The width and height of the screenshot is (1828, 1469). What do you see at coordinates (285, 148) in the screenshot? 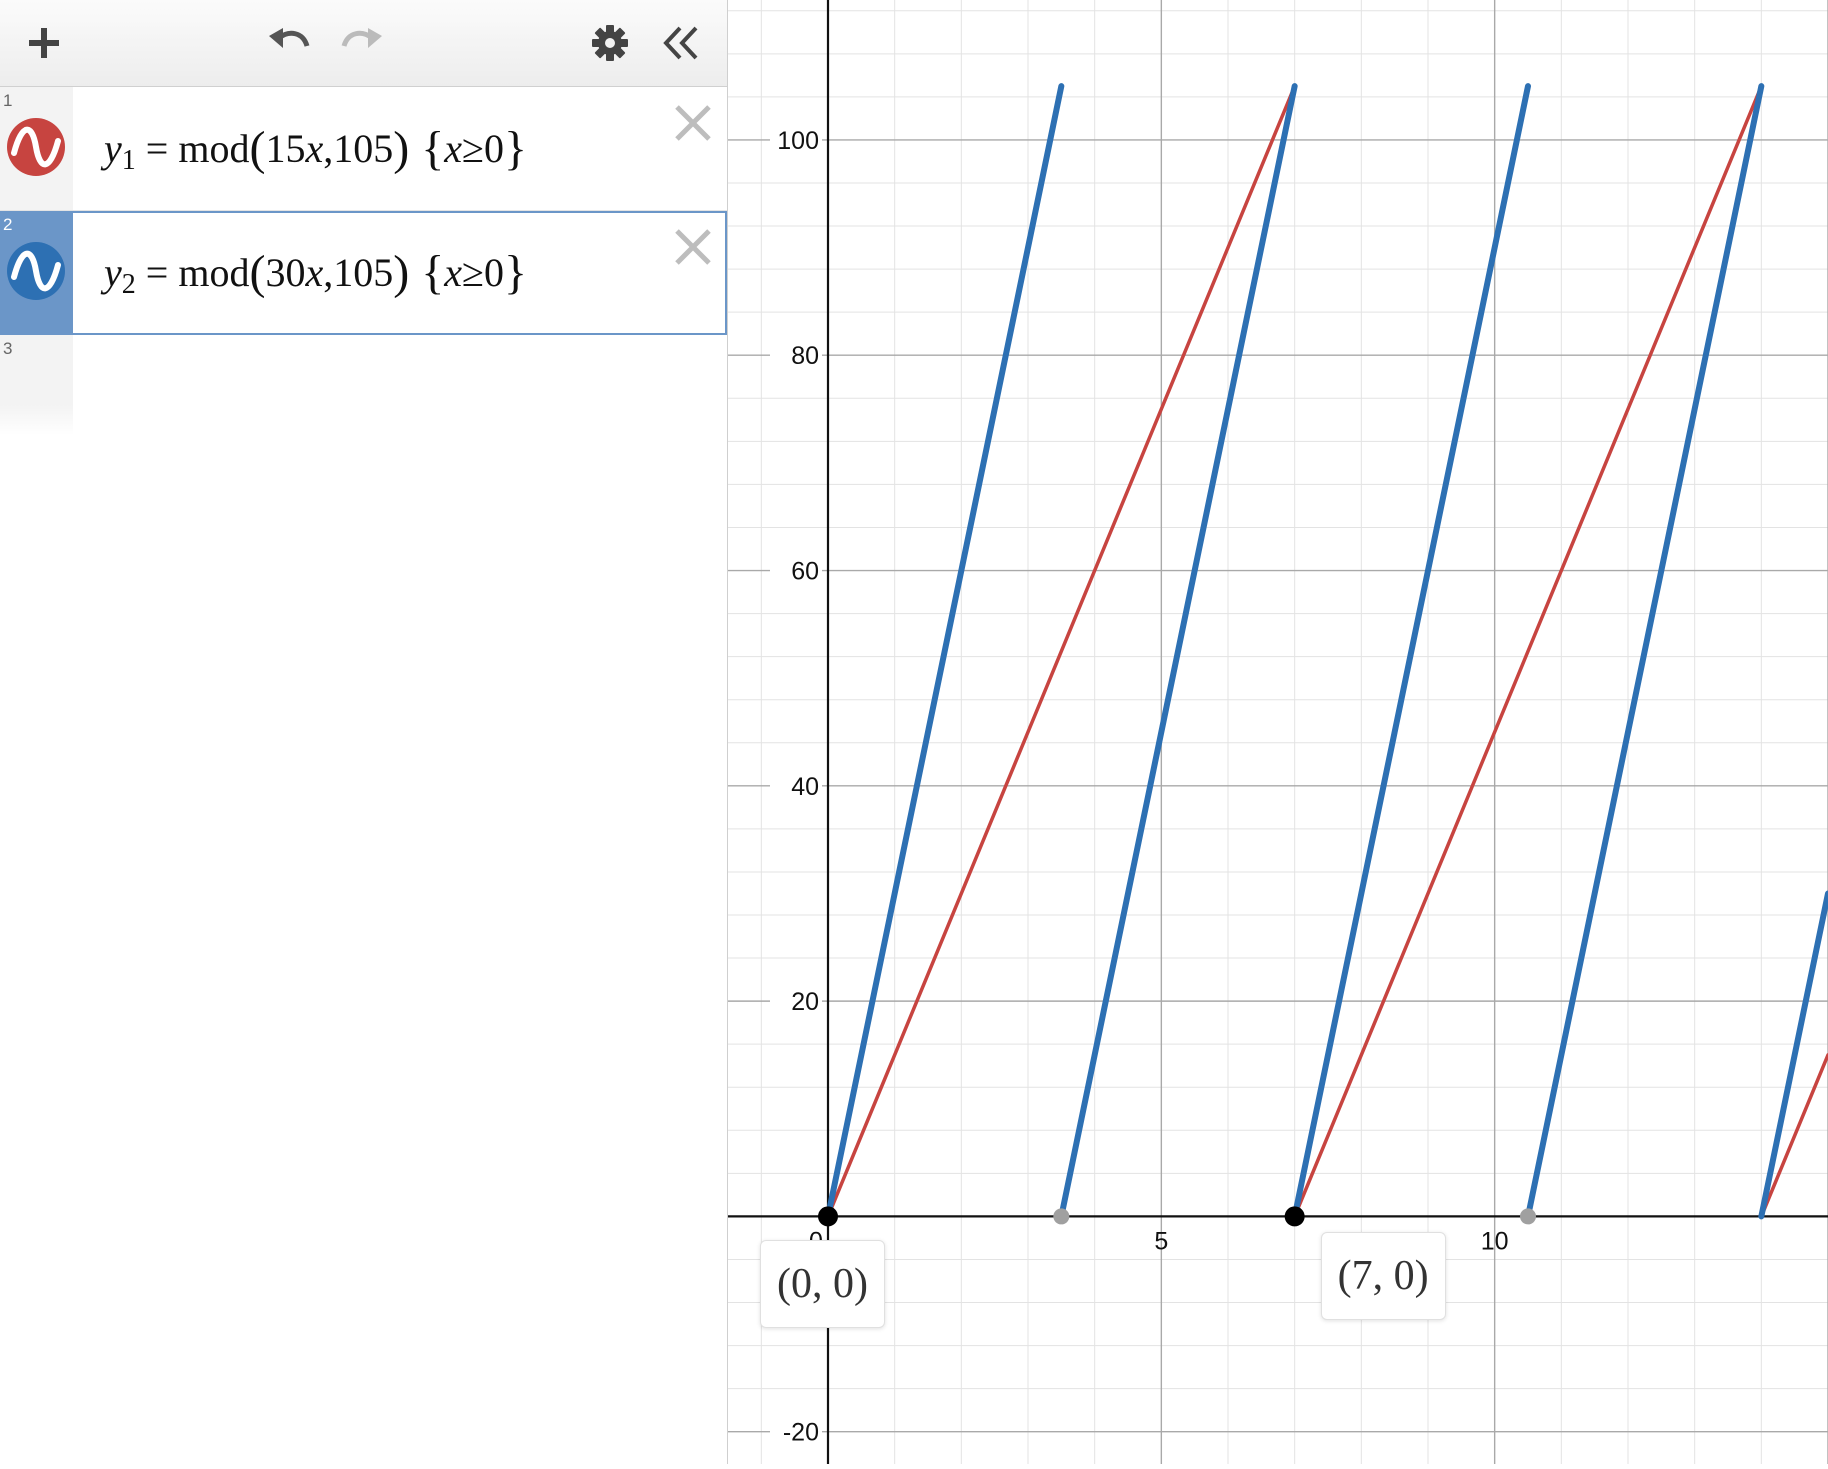
I see `argument-coefficient: 15` at bounding box center [285, 148].